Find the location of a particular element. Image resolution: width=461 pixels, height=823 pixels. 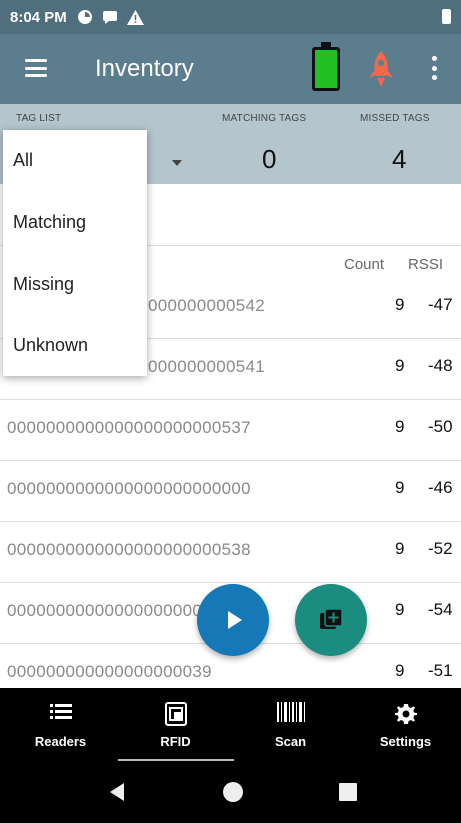

nav-label: Readers is located at coordinates (60, 741).